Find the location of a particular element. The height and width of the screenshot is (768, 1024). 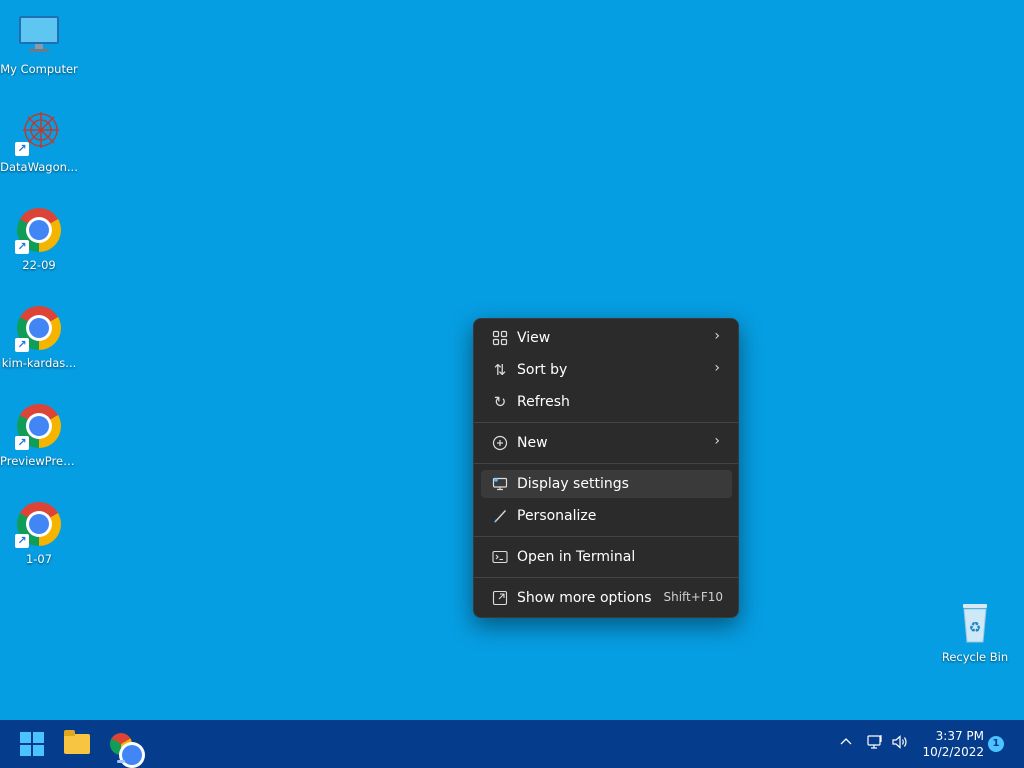

start-button is located at coordinates (32, 744).